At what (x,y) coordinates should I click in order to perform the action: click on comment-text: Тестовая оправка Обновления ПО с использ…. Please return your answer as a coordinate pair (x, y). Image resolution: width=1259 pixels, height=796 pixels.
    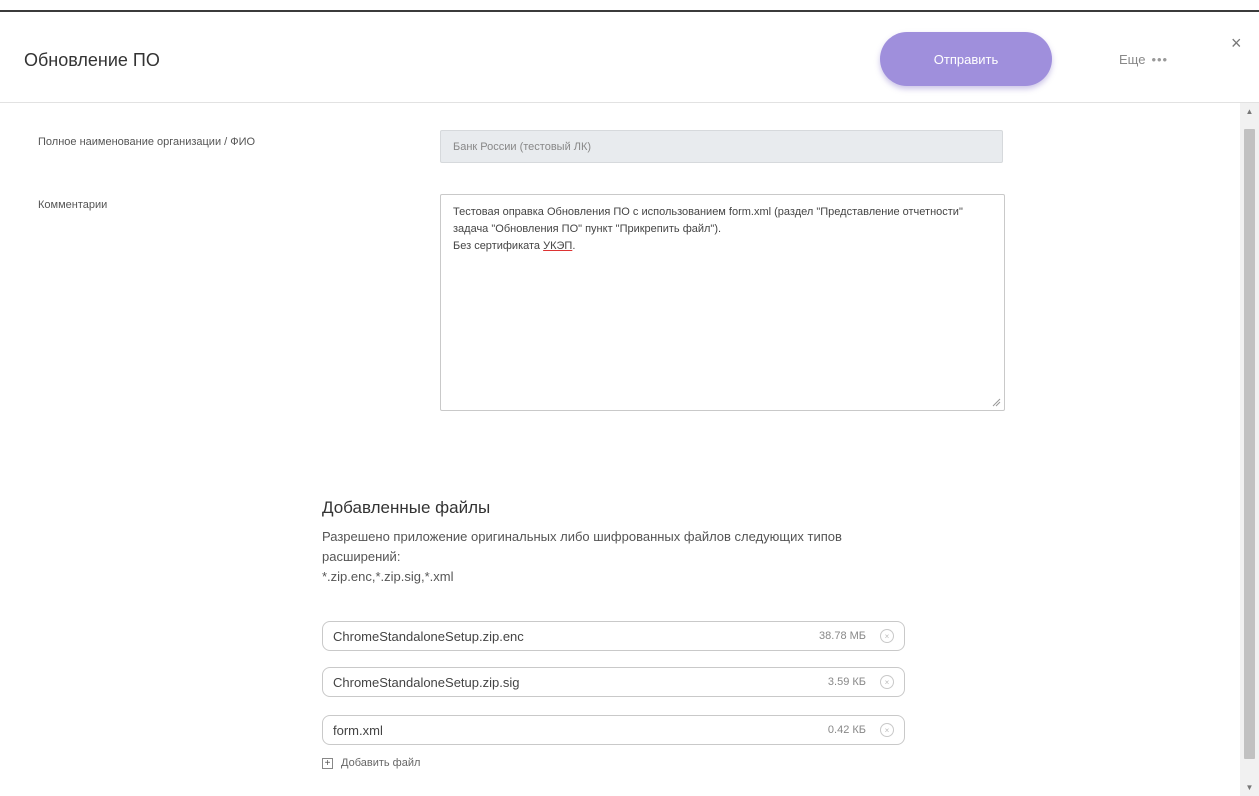
    Looking at the image, I should click on (708, 229).